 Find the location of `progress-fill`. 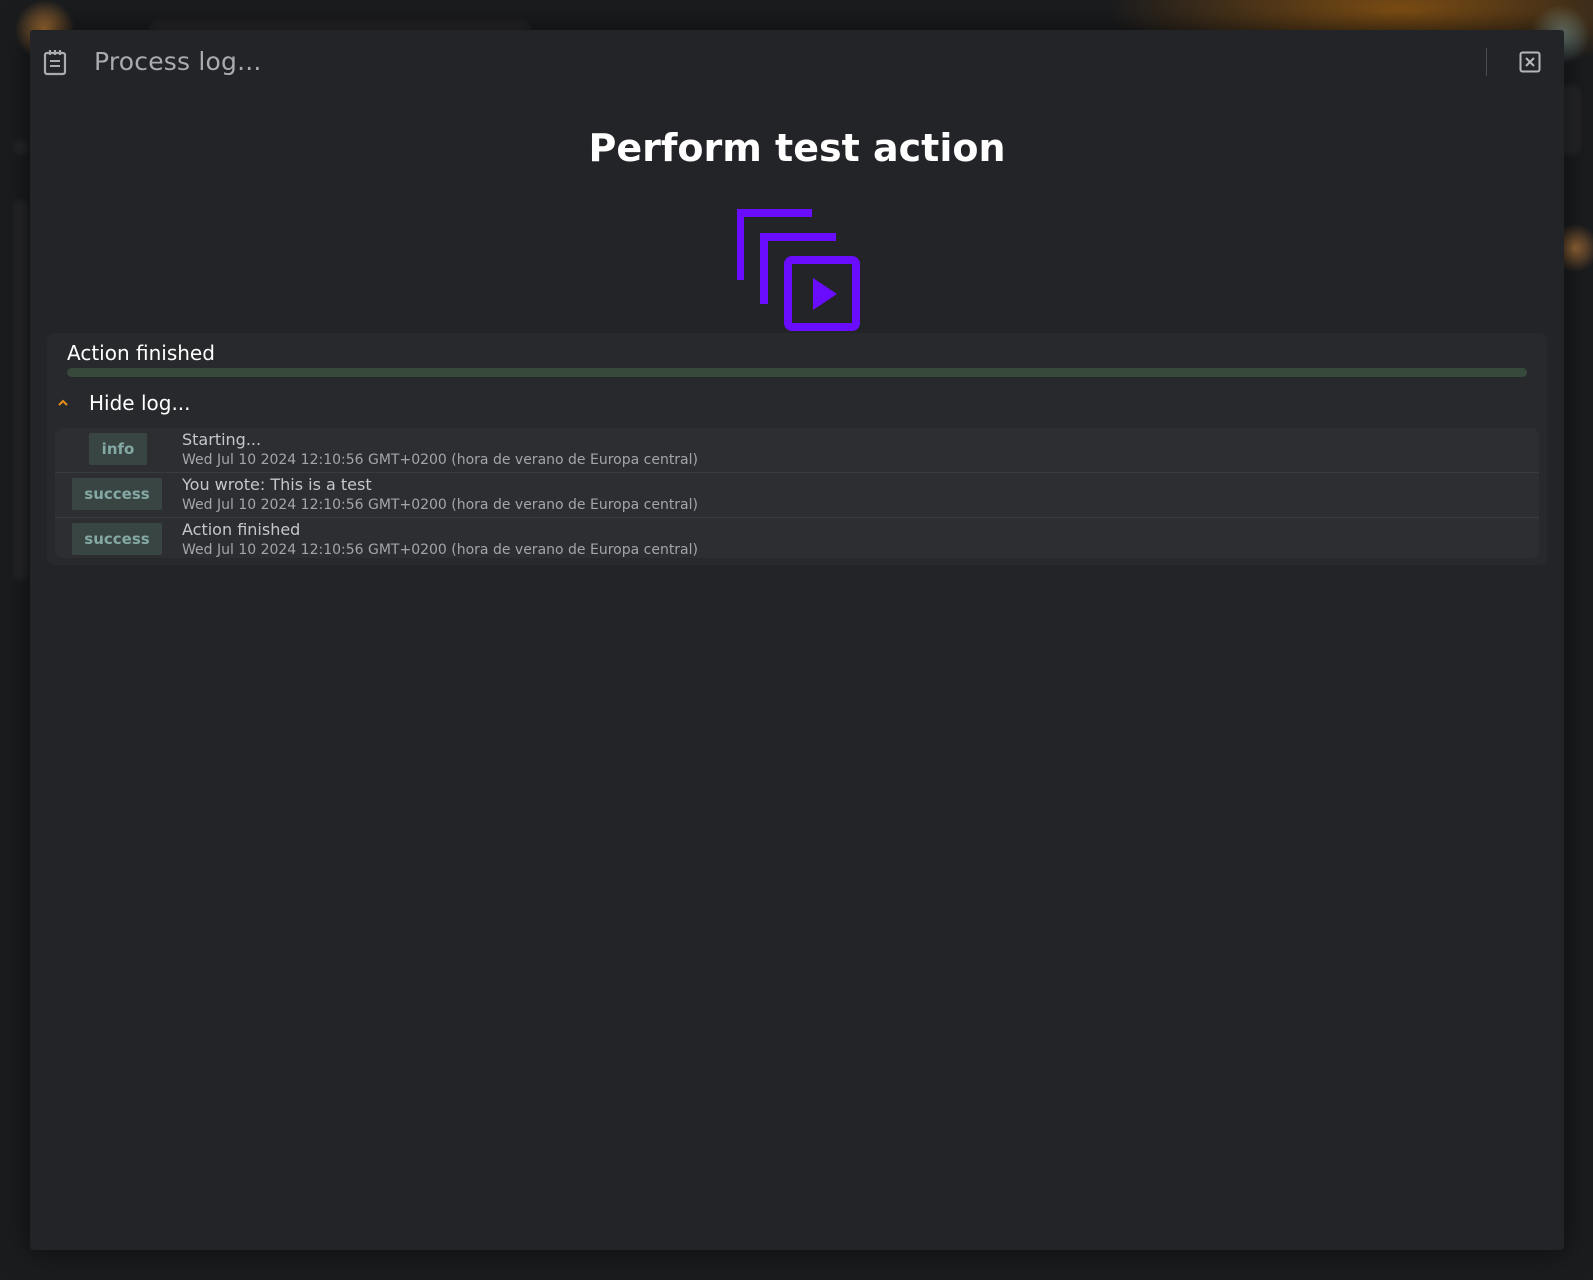

progress-fill is located at coordinates (797, 372).